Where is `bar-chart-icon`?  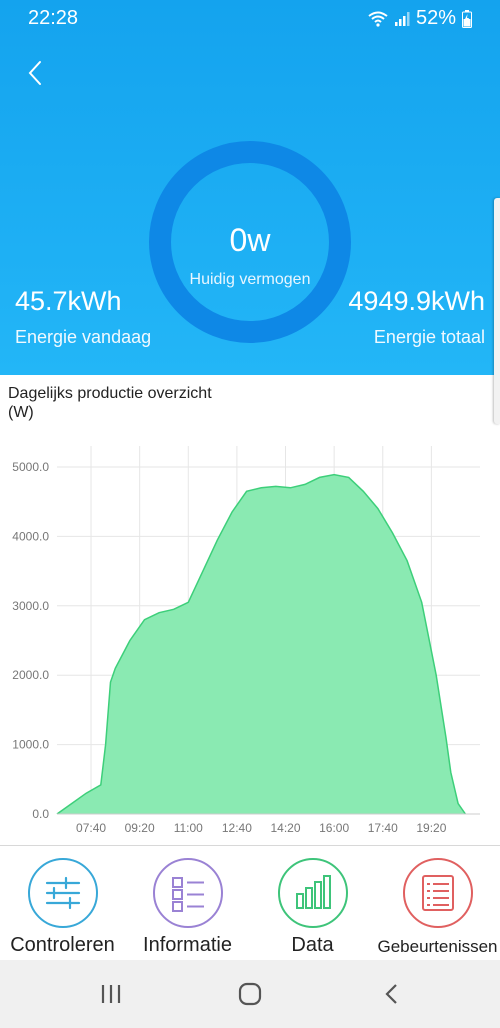
bar-chart-icon is located at coordinates (313, 892).